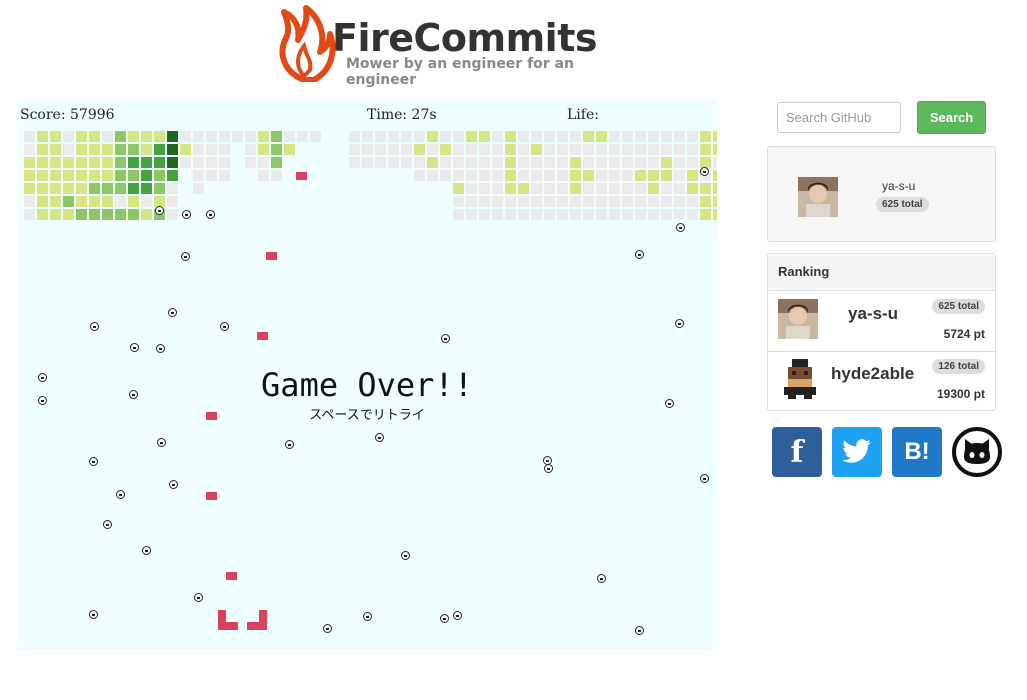 The image size is (1027, 700). Describe the element at coordinates (857, 452) in the screenshot. I see `twitter-share-button` at that location.